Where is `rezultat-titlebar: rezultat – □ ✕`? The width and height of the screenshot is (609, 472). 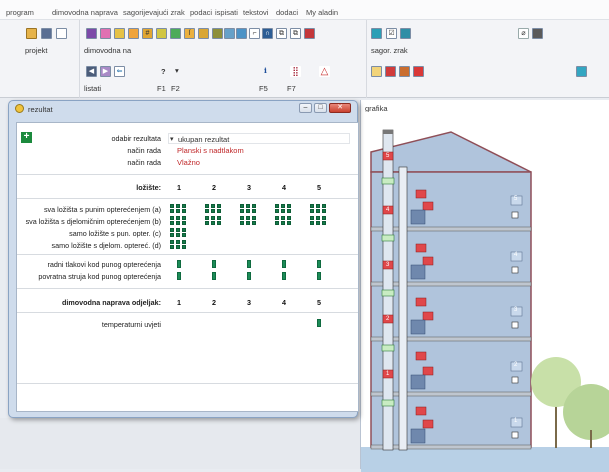 rezultat-titlebar: rezultat – □ ✕ is located at coordinates (183, 109).